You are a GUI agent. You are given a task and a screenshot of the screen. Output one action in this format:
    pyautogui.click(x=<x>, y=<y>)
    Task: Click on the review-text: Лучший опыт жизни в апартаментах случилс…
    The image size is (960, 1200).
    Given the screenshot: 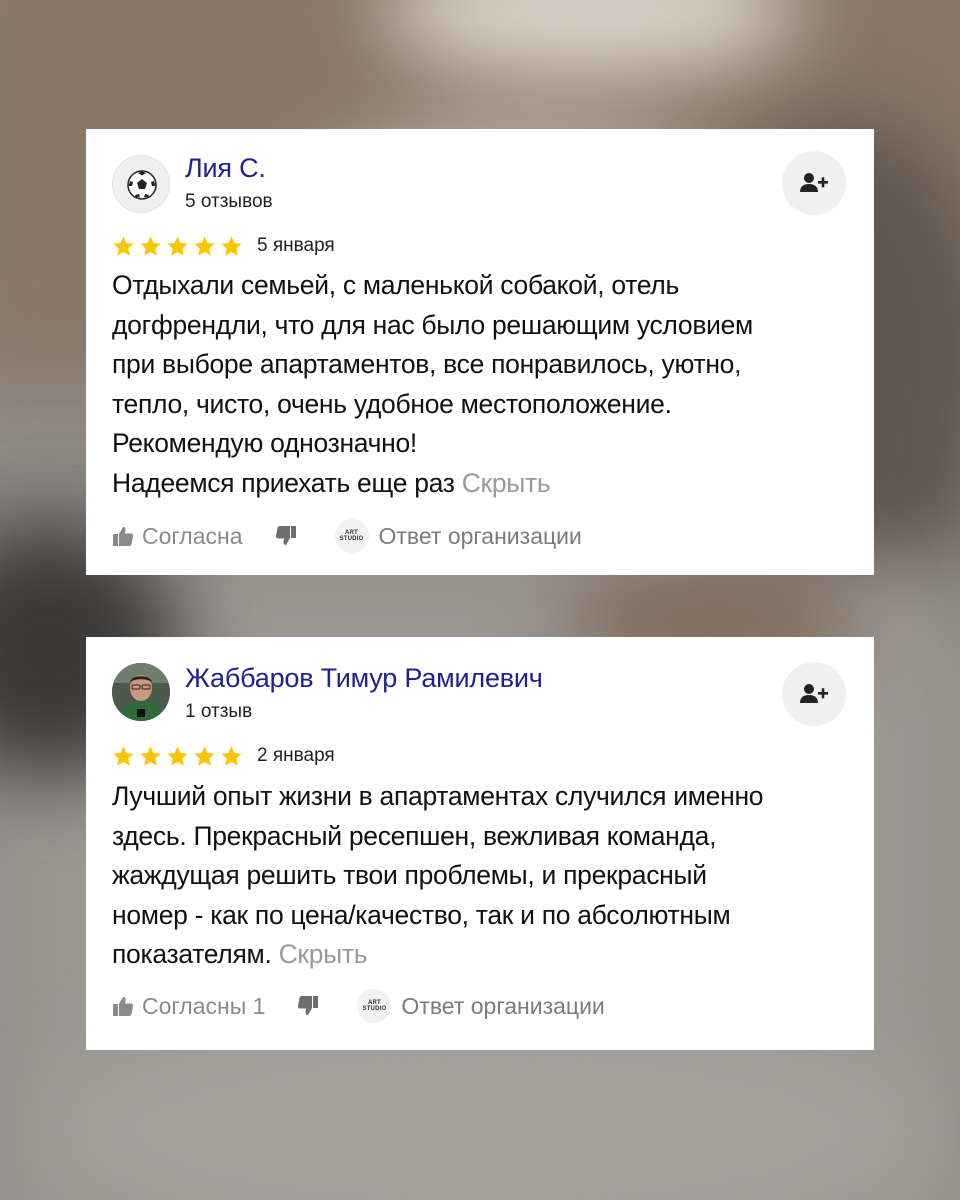 What is the action you would take?
    pyautogui.click(x=482, y=876)
    